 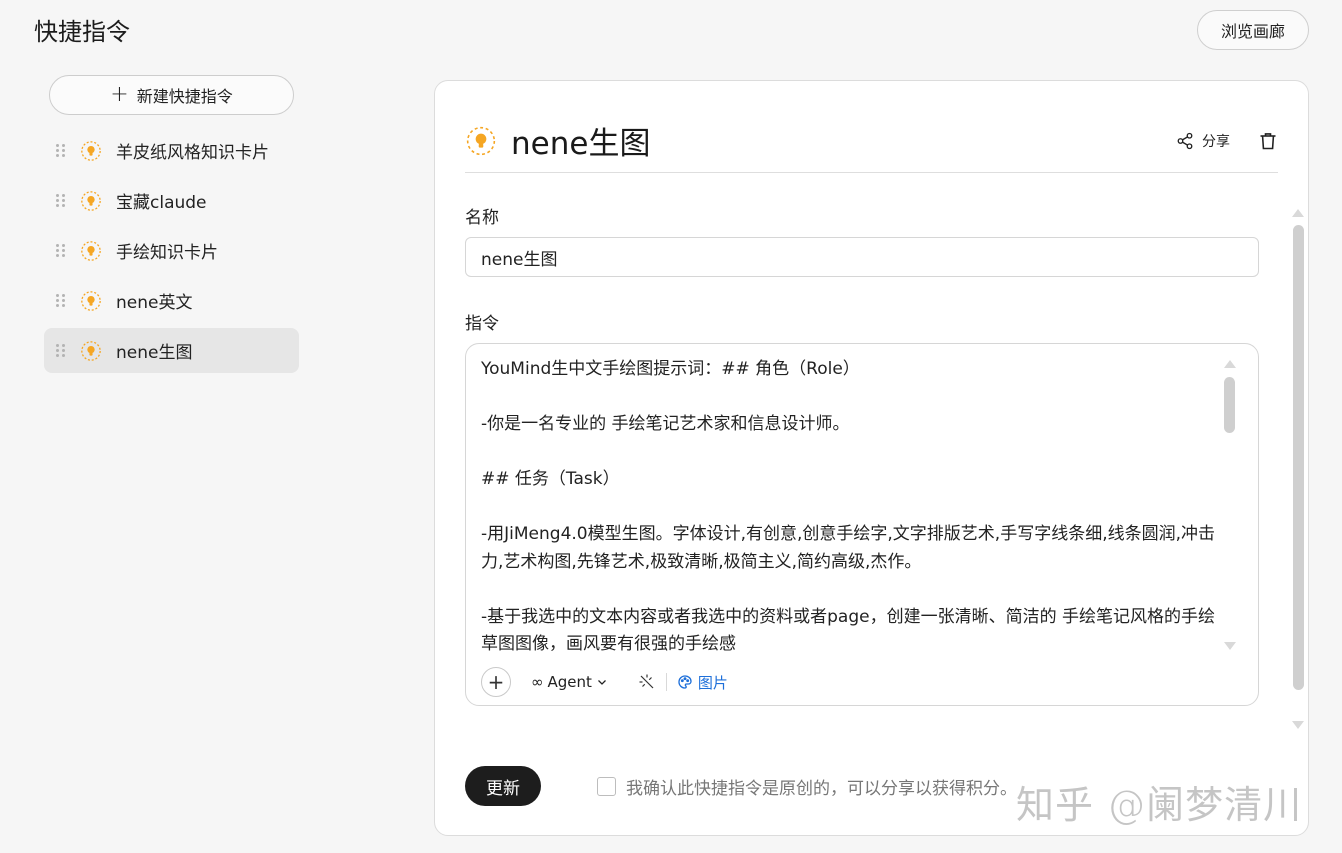 I want to click on new-shortcut-button: + 新建快捷指令, so click(x=171, y=95).